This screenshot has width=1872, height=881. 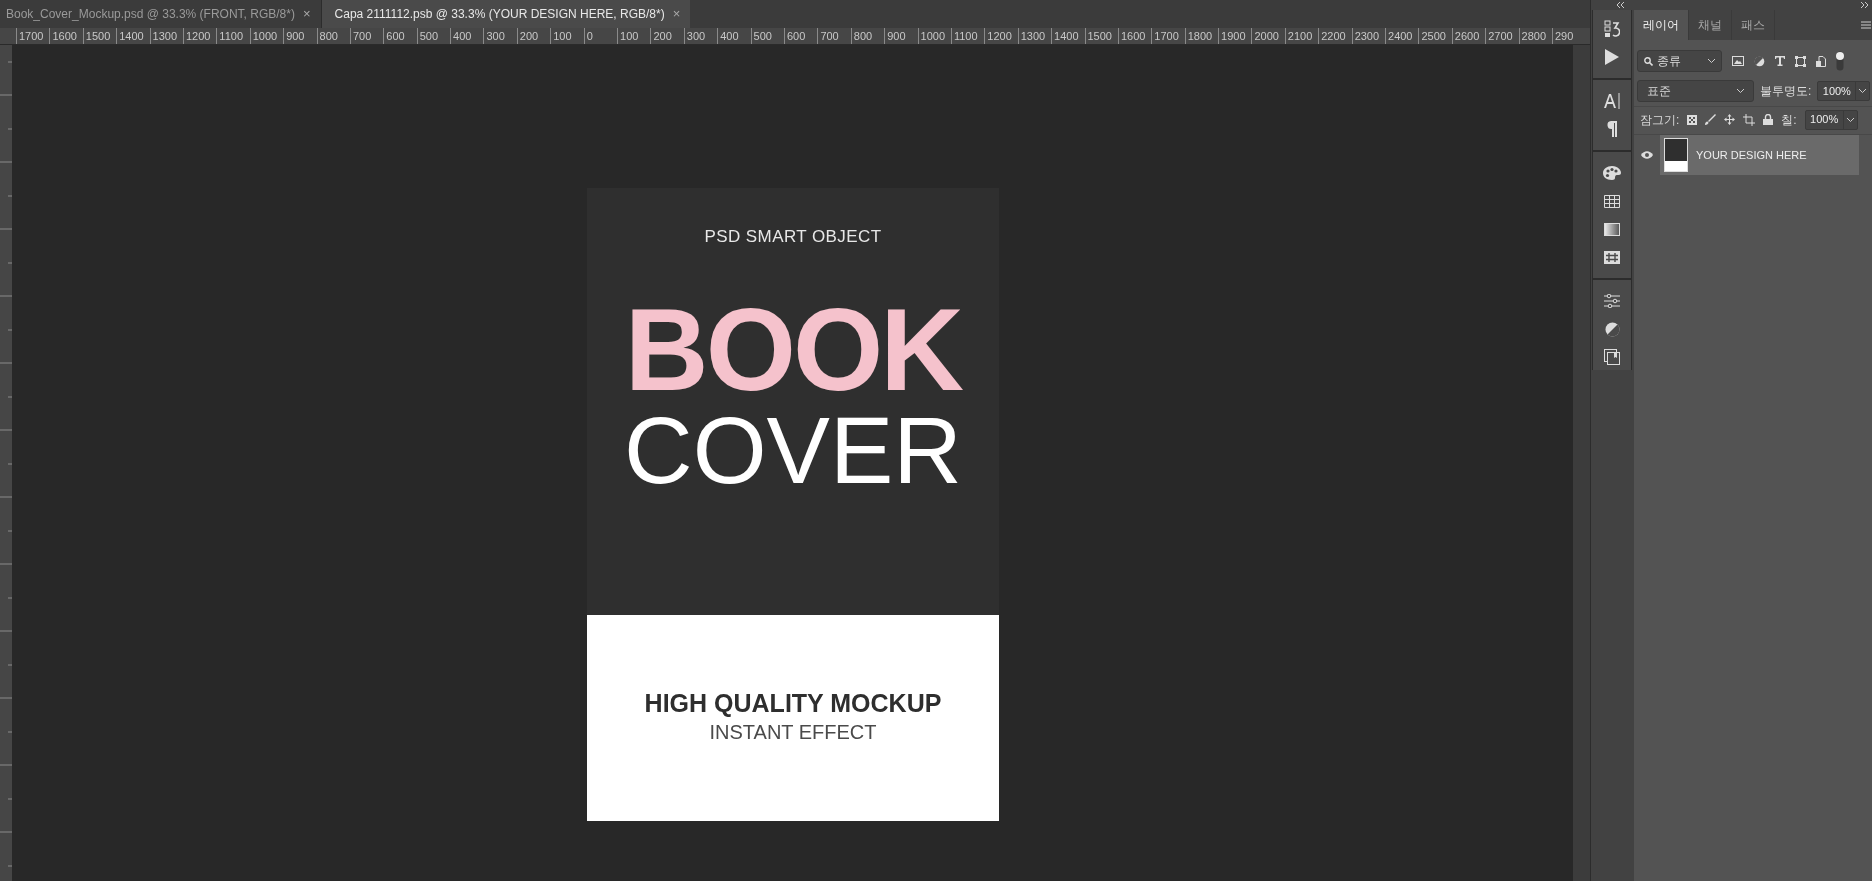 I want to click on ruler-label: 2800, so click(x=1534, y=36).